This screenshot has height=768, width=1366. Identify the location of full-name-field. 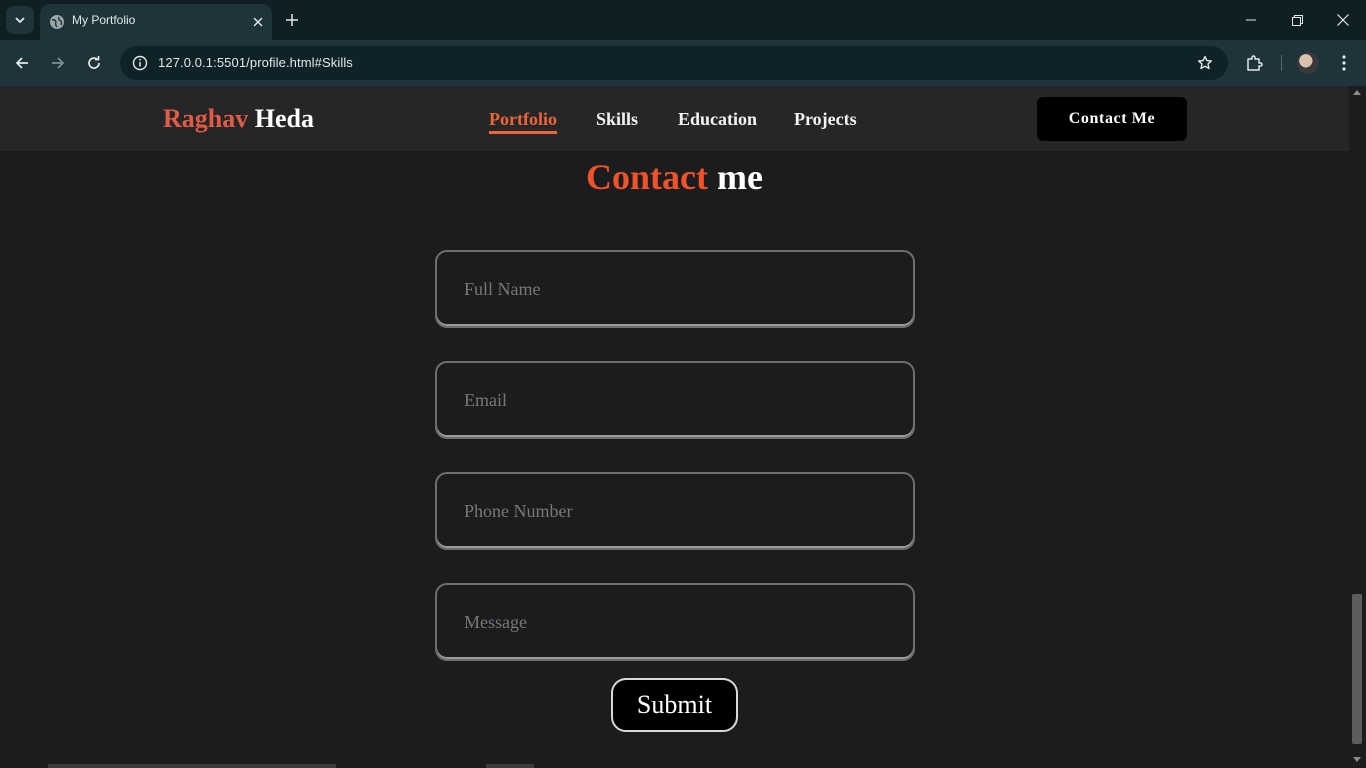
(675, 289).